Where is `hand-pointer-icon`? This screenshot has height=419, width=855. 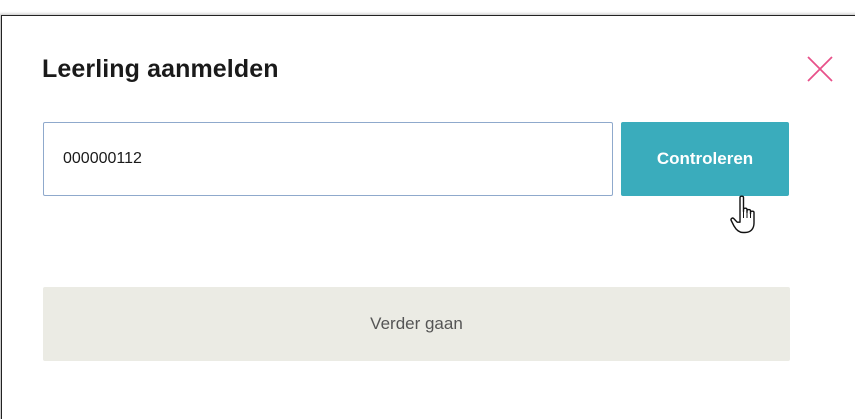 hand-pointer-icon is located at coordinates (742, 214).